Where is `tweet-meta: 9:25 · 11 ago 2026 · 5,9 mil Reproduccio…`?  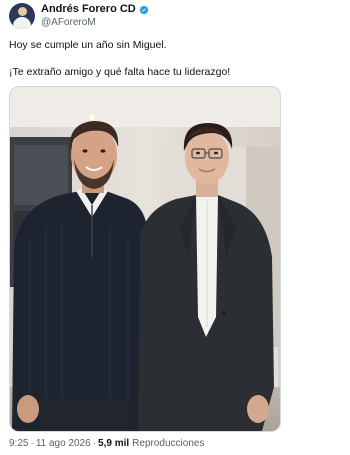 tweet-meta: 9:25 · 11 ago 2026 · 5,9 mil Reproduccio… is located at coordinates (106, 443).